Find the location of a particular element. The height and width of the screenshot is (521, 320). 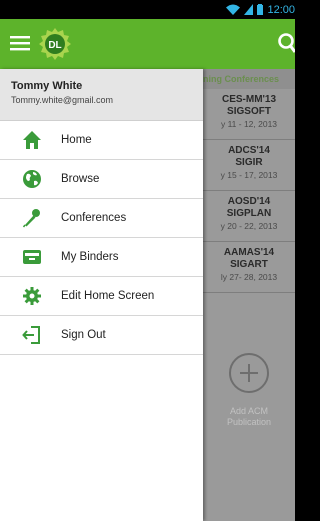

conference-title: AOSD'14 is located at coordinates (249, 201).